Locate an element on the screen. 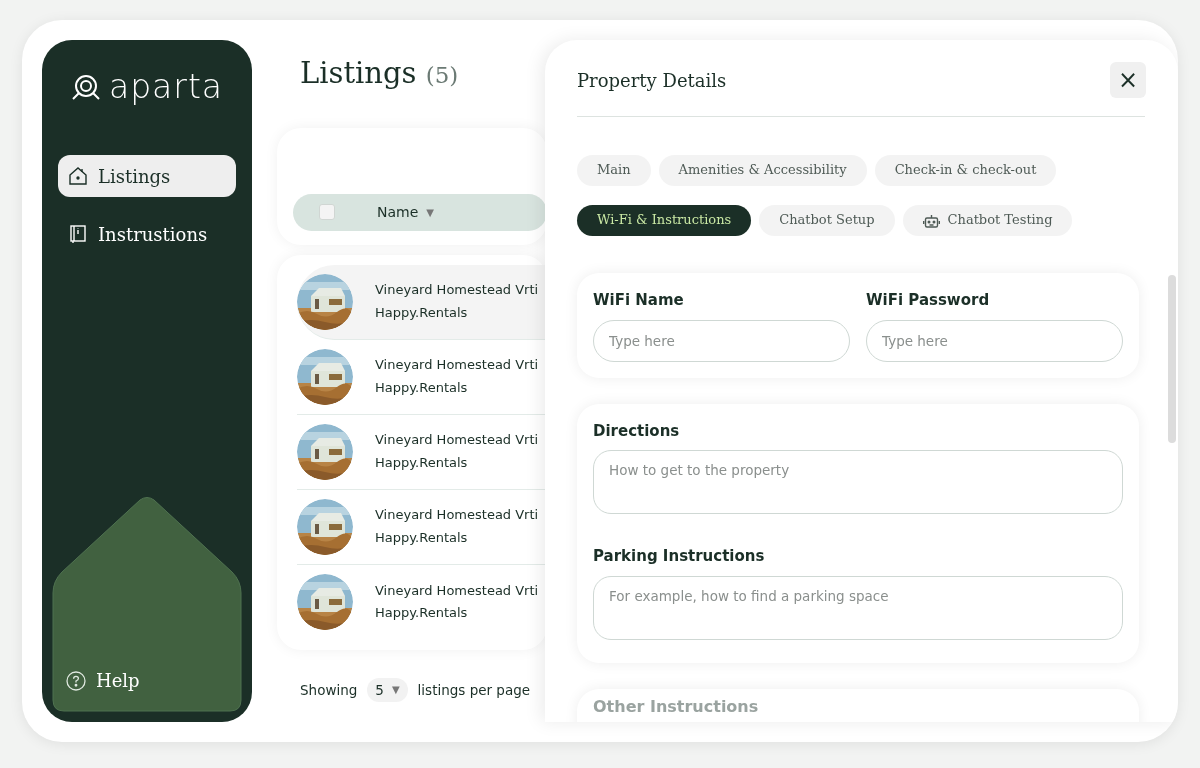  name-column-header: Name ▼ is located at coordinates (405, 212).